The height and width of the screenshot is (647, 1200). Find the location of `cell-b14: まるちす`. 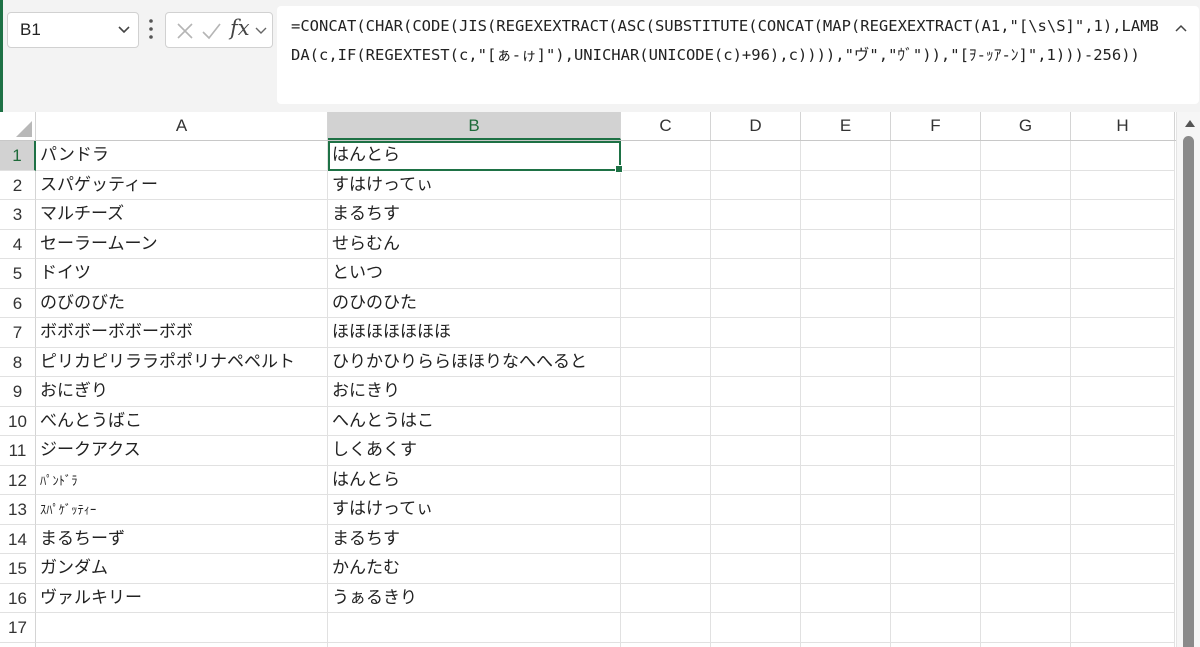

cell-b14: まるちす is located at coordinates (474, 539).